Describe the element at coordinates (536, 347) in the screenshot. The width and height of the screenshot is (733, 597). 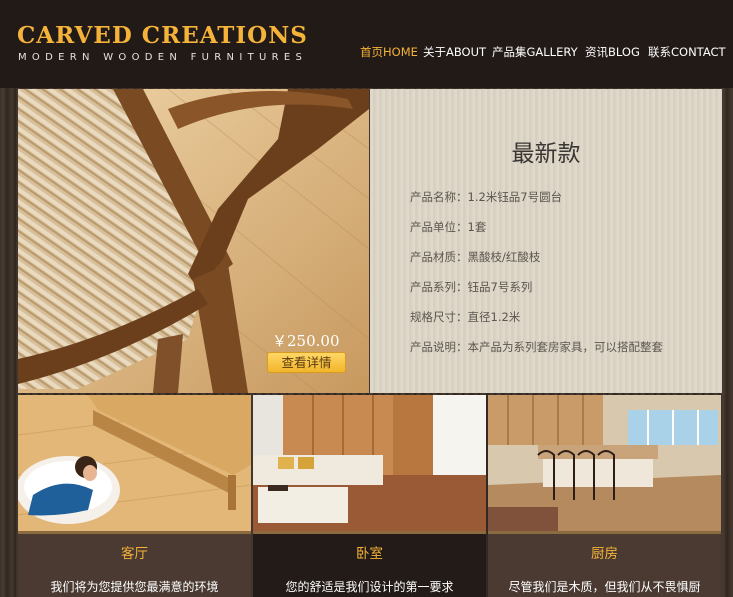
I see `spec-description: 产品说明：本产品为系列套房家具，可以搭配整套` at that location.